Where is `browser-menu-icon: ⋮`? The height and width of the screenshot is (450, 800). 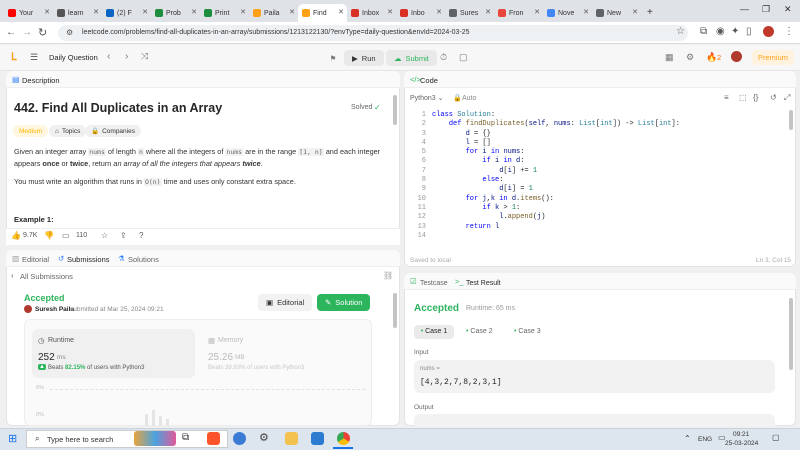
browser-menu-icon: ⋮ is located at coordinates (789, 31).